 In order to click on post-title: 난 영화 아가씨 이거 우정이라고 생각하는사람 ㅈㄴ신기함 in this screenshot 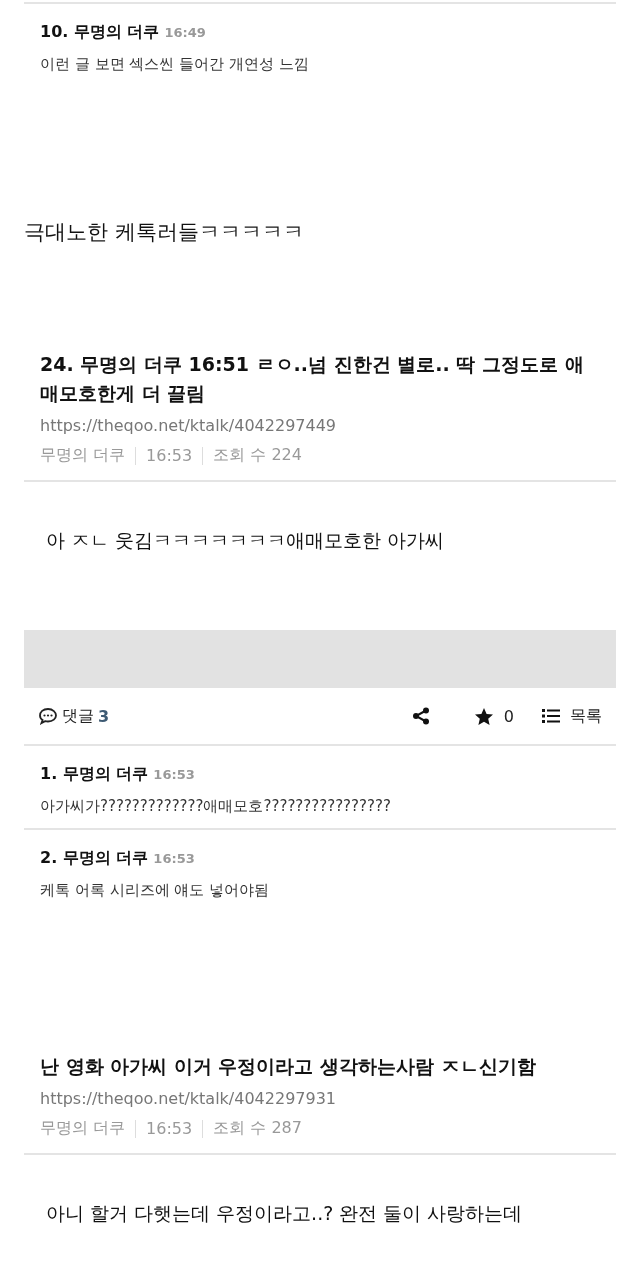, I will do `click(288, 1066)`.